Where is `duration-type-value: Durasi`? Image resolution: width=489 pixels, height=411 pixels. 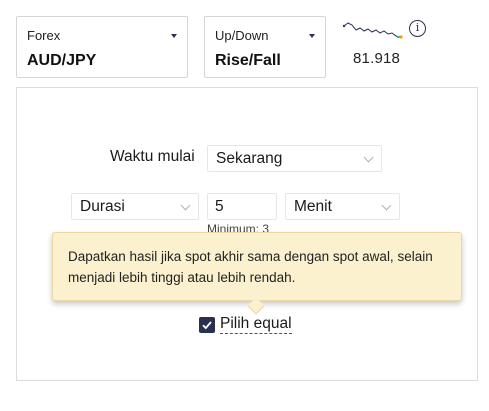
duration-type-value: Durasi is located at coordinates (102, 206).